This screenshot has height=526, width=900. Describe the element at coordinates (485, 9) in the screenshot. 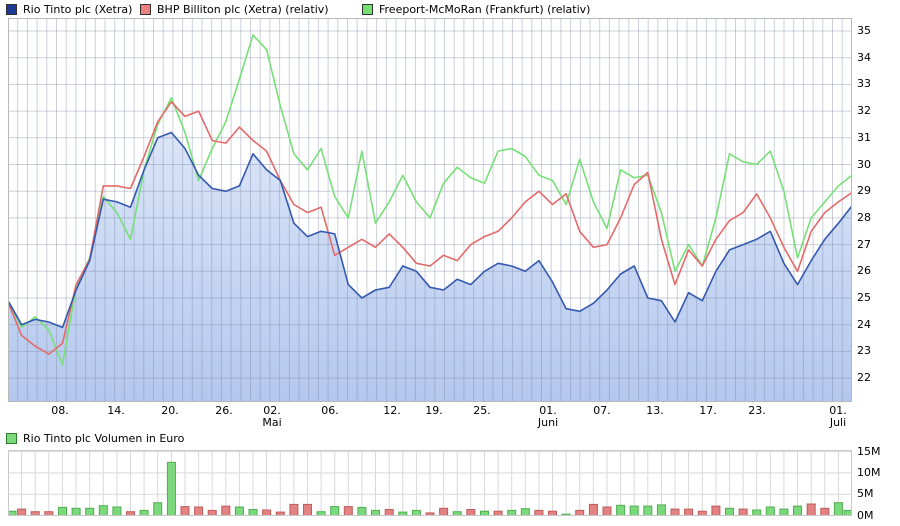

I see `legend-label: Freeport-McMoRan (Frankfurt) (relativ)` at that location.